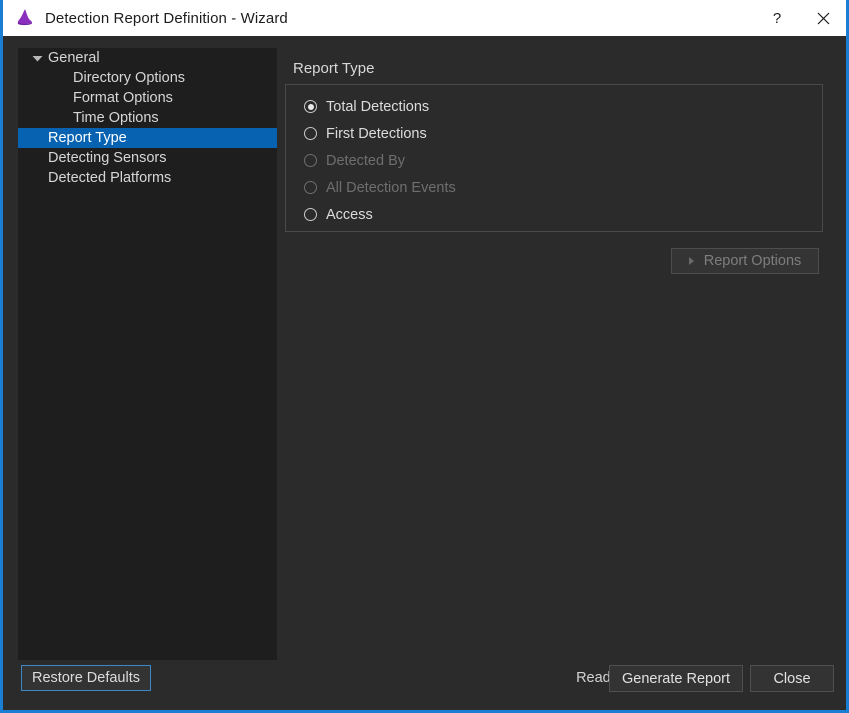 The width and height of the screenshot is (849, 713). What do you see at coordinates (349, 214) in the screenshot?
I see `radio-label: Access` at bounding box center [349, 214].